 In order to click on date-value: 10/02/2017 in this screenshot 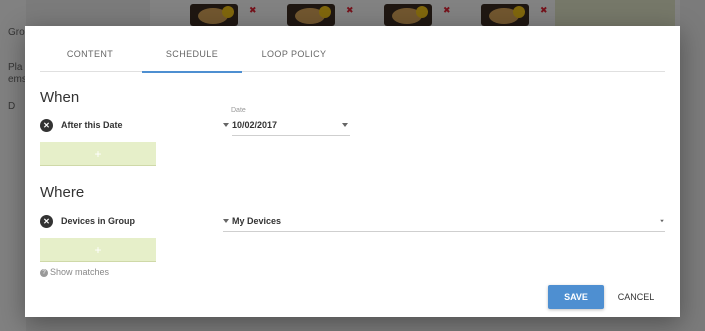, I will do `click(255, 125)`.